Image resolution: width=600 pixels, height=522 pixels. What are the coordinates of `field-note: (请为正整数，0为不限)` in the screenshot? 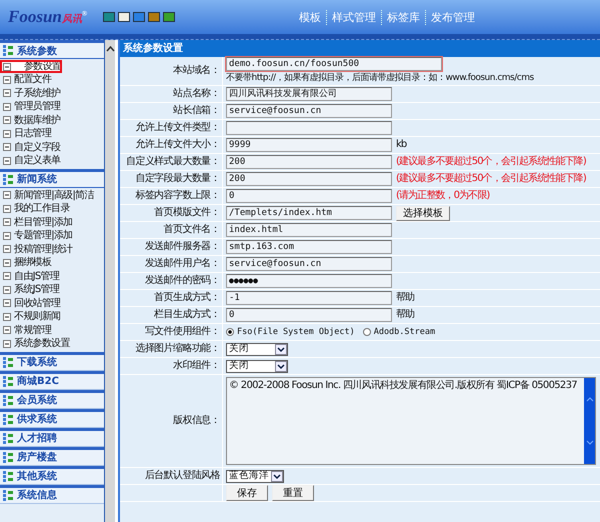 It's located at (443, 196).